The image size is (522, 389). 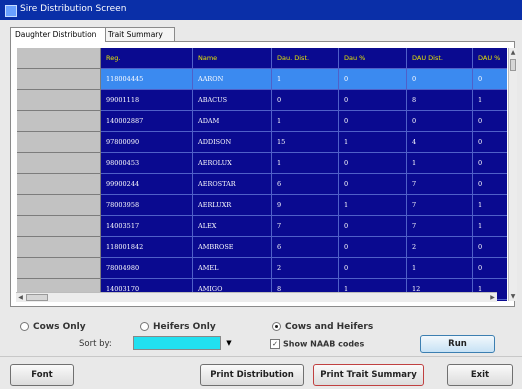 I want to click on radio-heifers-only-icon, so click(x=144, y=326).